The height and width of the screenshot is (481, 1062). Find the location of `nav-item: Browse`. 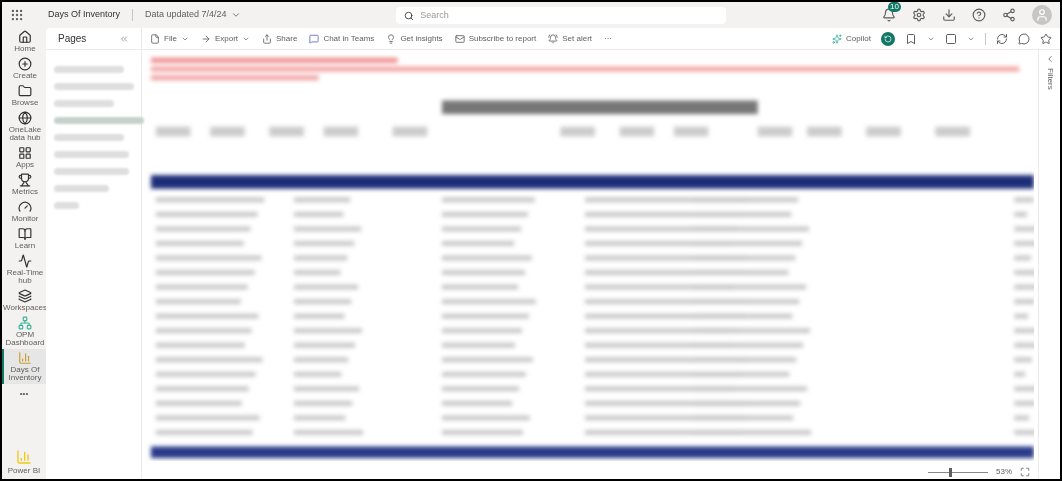

nav-item: Browse is located at coordinates (24, 95).